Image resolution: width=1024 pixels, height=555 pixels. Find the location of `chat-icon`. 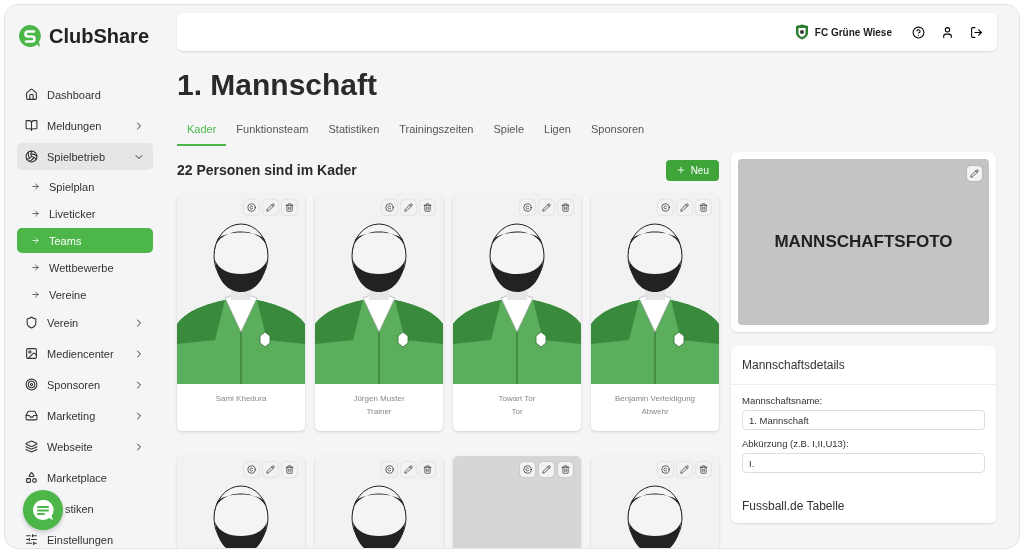

chat-icon is located at coordinates (43, 510).